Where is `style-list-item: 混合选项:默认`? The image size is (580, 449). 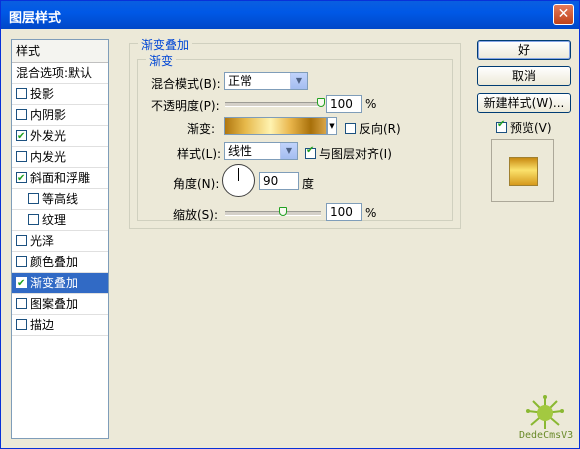
style-list-item: 混合选项:默认 is located at coordinates (60, 73).